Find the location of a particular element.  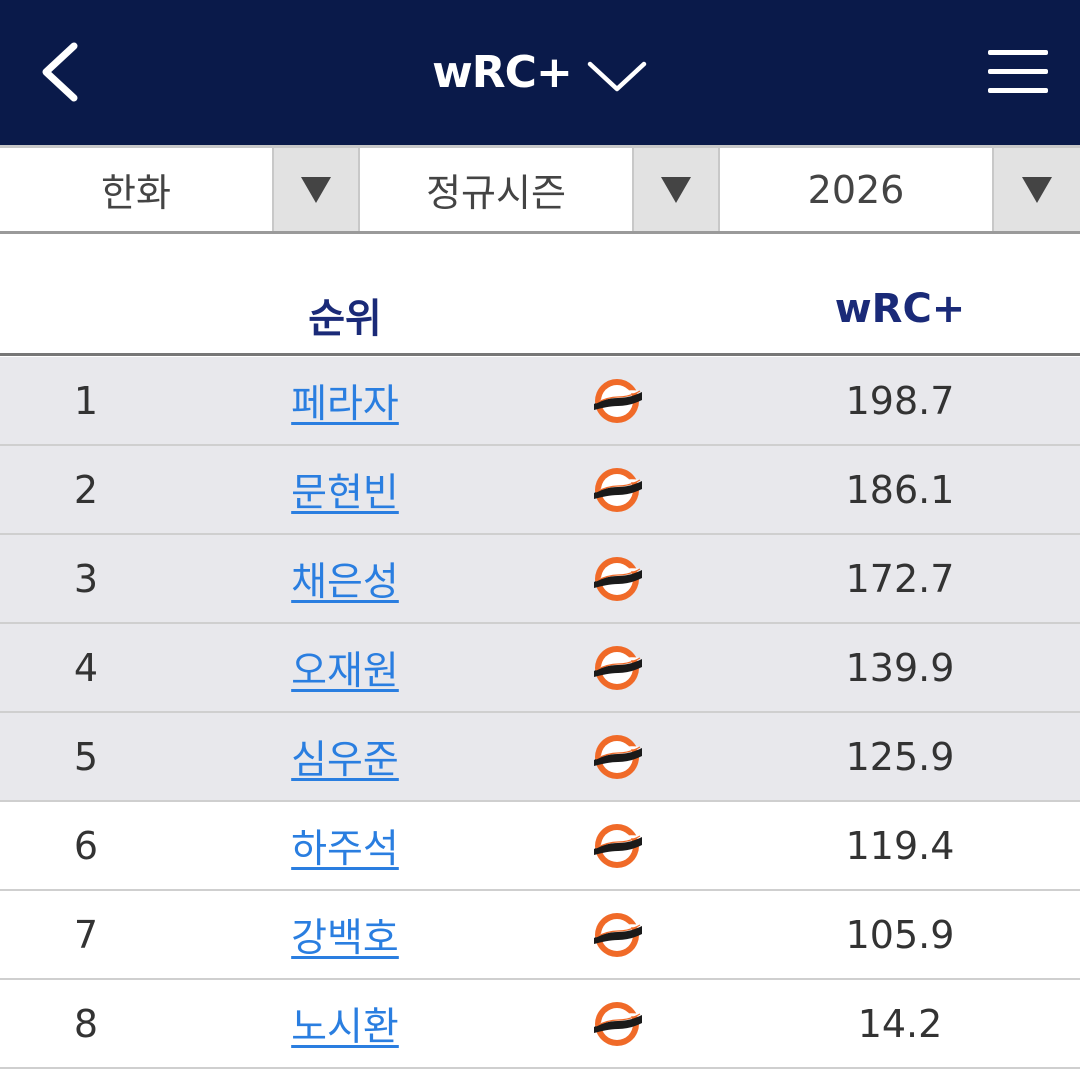

table-row: 2 문현빈 186.1 is located at coordinates (540, 490).